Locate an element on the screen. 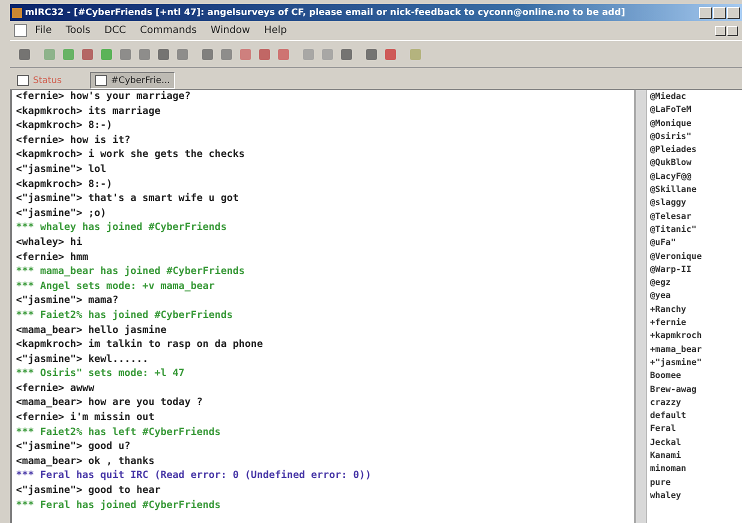 Image resolution: width=742 pixels, height=523 pixels. nick-item: @Pleiades is located at coordinates (696, 151).